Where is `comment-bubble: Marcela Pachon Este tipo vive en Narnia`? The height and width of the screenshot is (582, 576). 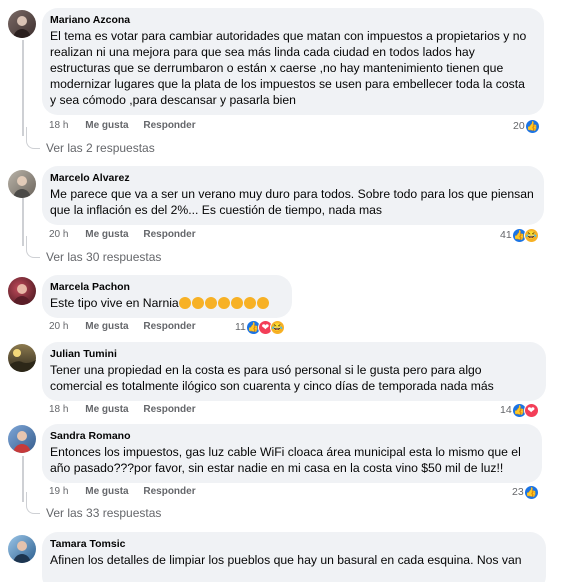
comment-bubble: Marcela Pachon Este tipo vive en Narnia is located at coordinates (167, 296).